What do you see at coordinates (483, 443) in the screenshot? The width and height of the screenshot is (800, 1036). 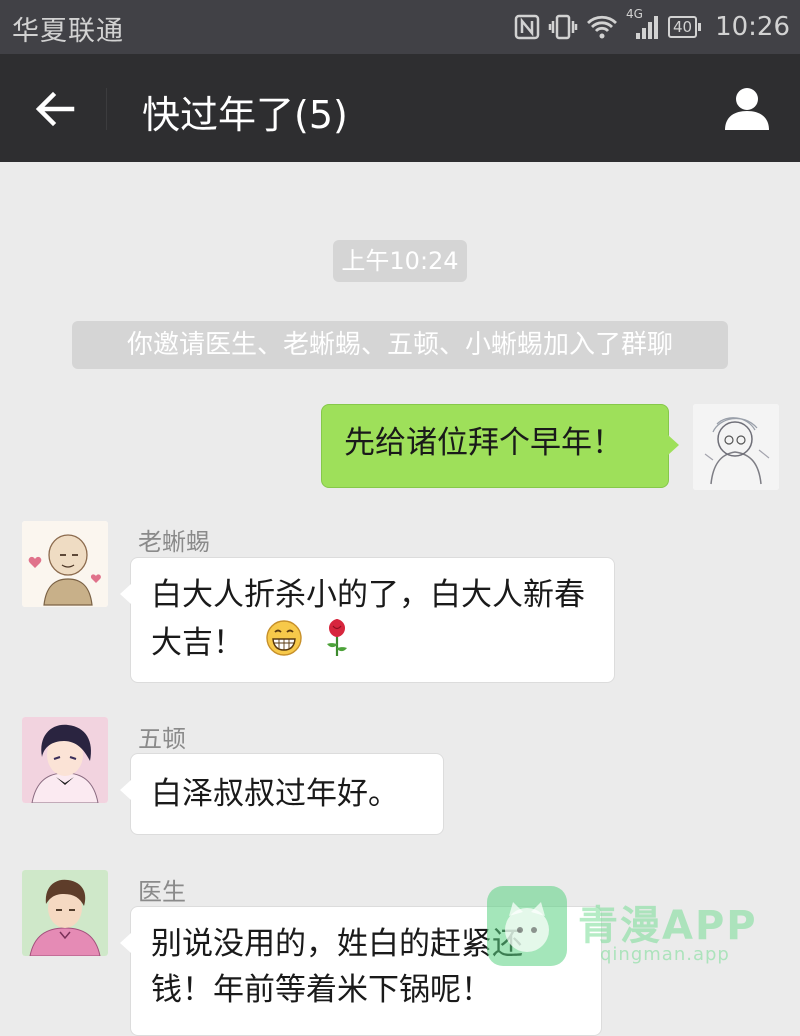 I see `message-text: 先给诸位拜个早年！` at bounding box center [483, 443].